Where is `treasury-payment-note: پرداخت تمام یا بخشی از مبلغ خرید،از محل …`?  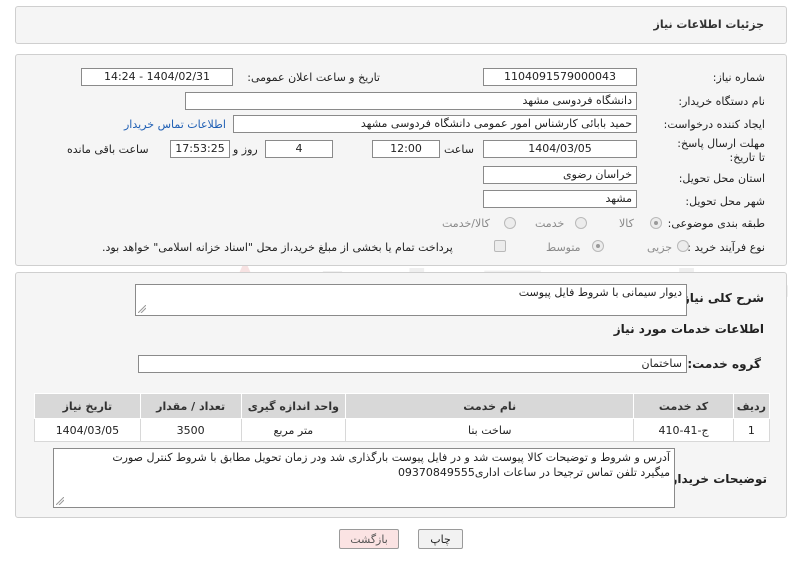
treasury-payment-note: پرداخت تمام یا بخشی از مبلغ خرید،از محل … is located at coordinates (277, 247).